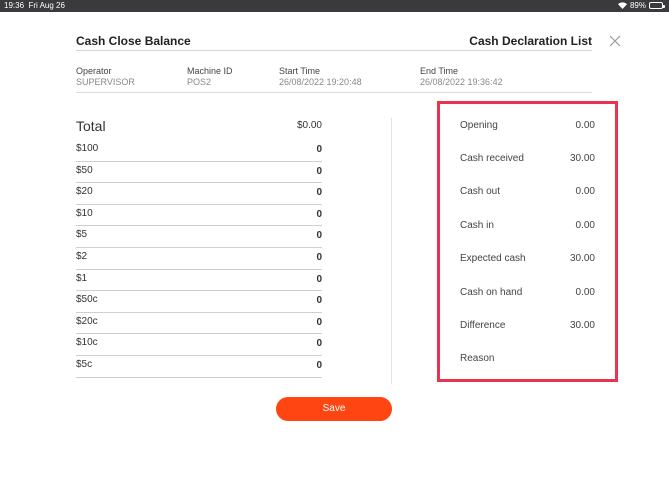 Image resolution: width=669 pixels, height=502 pixels. Describe the element at coordinates (391, 251) in the screenshot. I see `column-divider` at that location.